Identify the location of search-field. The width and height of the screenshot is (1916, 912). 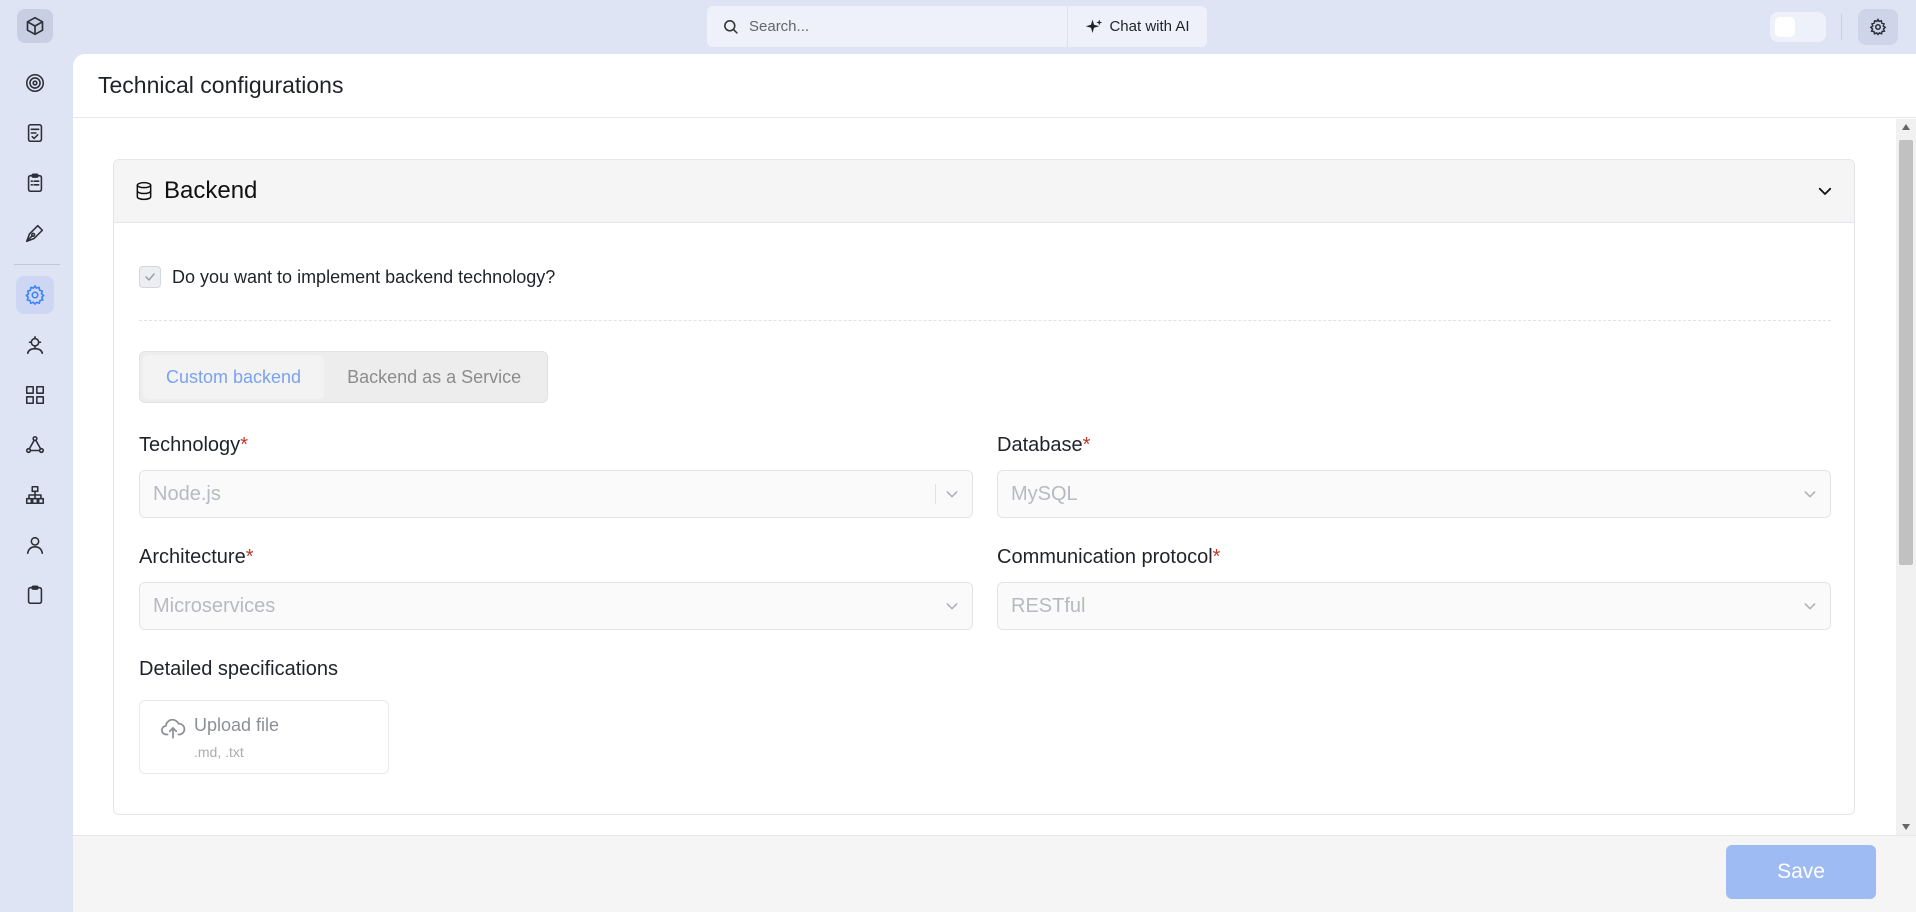
(887, 26).